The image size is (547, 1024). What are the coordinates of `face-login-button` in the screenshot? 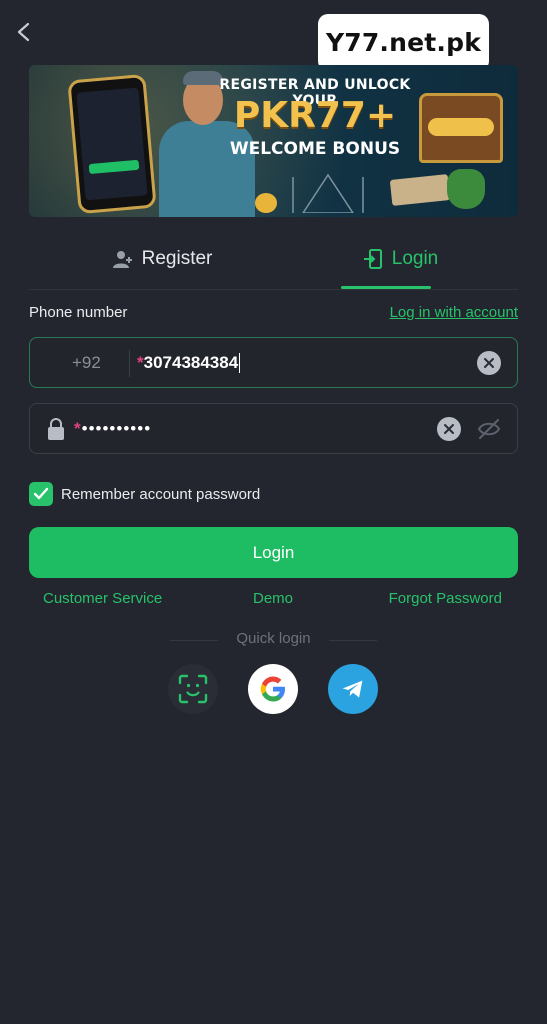 It's located at (193, 689).